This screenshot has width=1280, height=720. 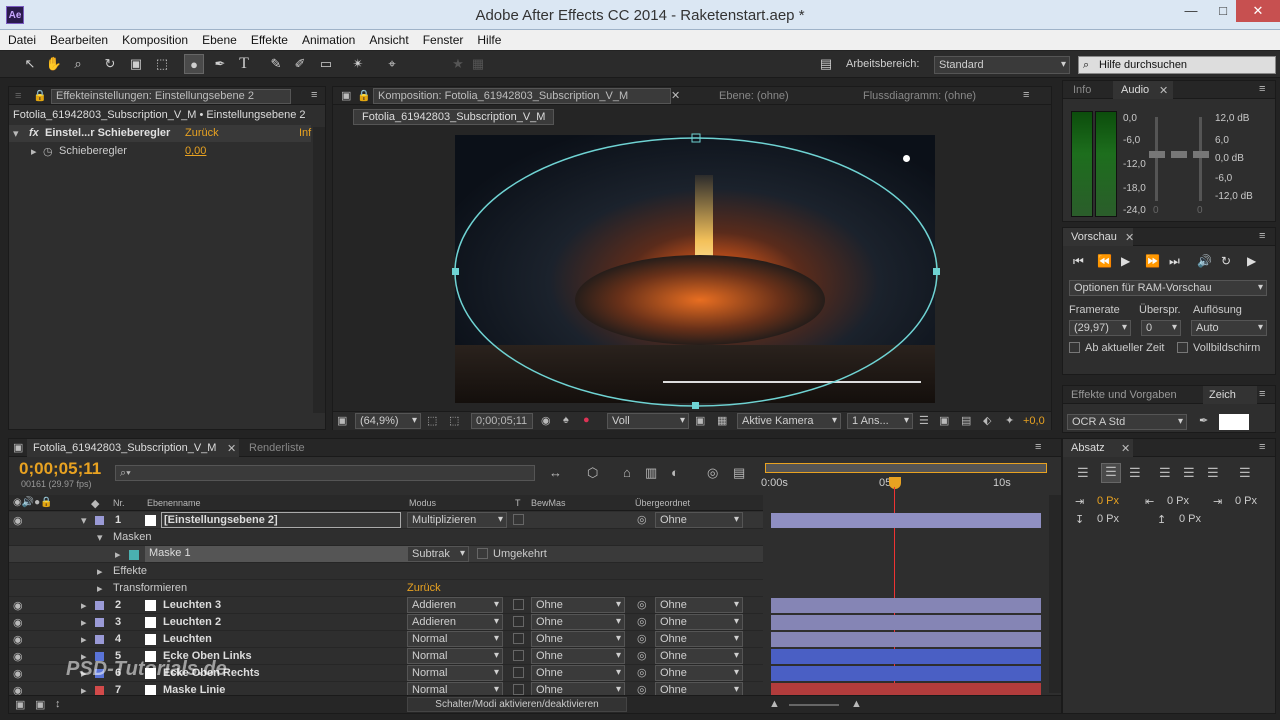 I want to click on mask-vertex-right, so click(x=936, y=271).